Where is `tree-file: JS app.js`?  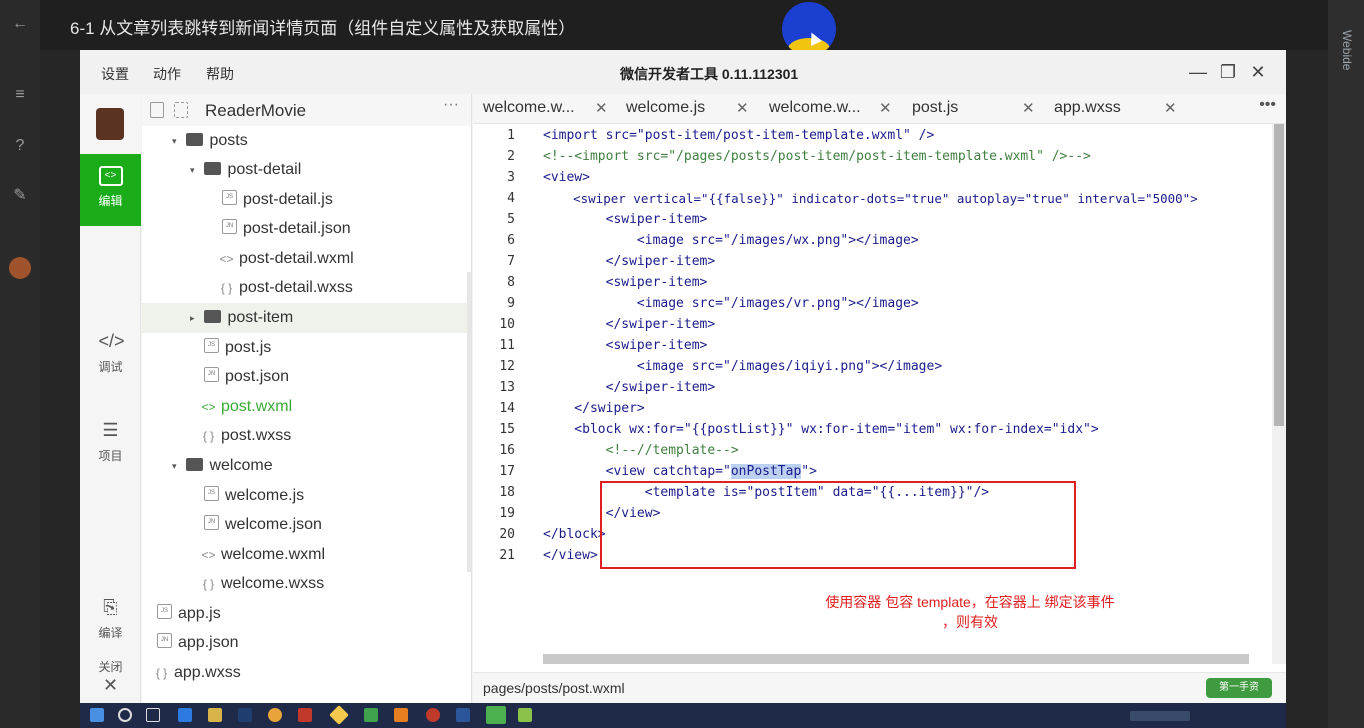 tree-file: JS app.js is located at coordinates (189, 614).